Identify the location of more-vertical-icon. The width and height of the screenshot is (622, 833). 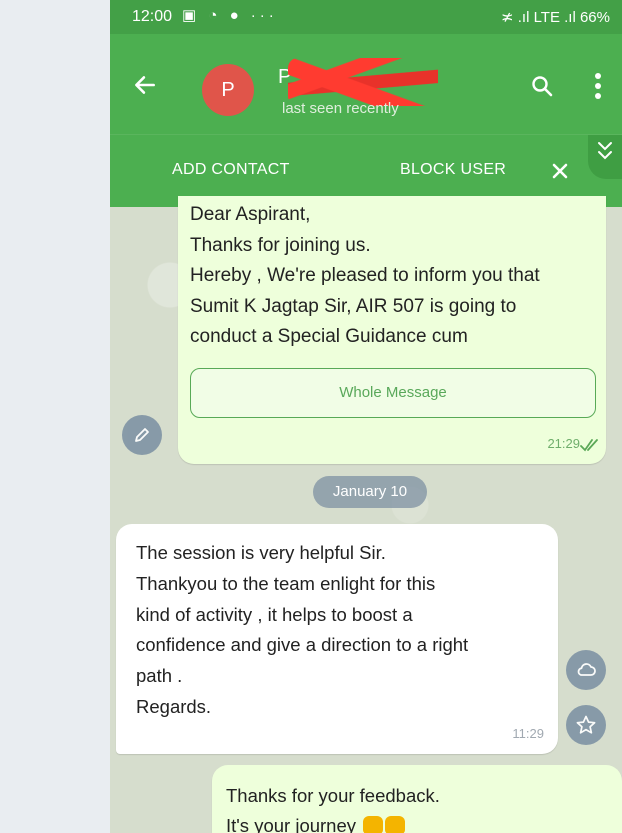
(598, 86).